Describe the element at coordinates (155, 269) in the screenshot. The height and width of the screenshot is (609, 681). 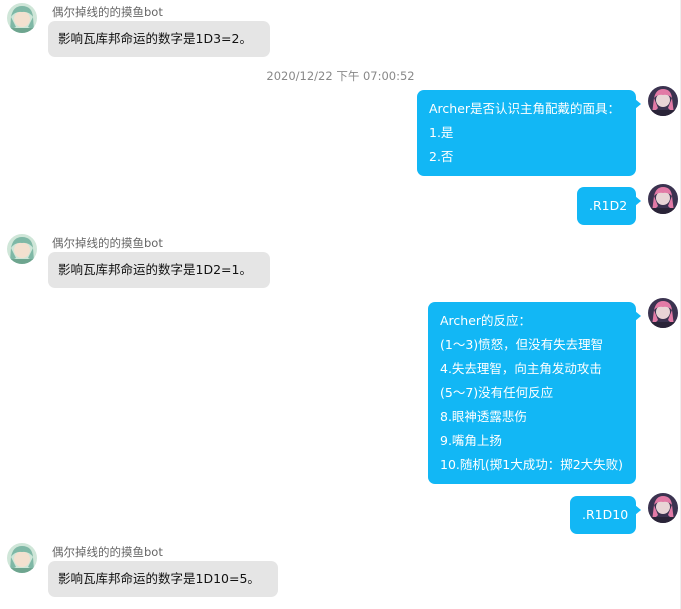
I see `message-text: 影响瓦库邦命运的数字是1D2=1。` at that location.